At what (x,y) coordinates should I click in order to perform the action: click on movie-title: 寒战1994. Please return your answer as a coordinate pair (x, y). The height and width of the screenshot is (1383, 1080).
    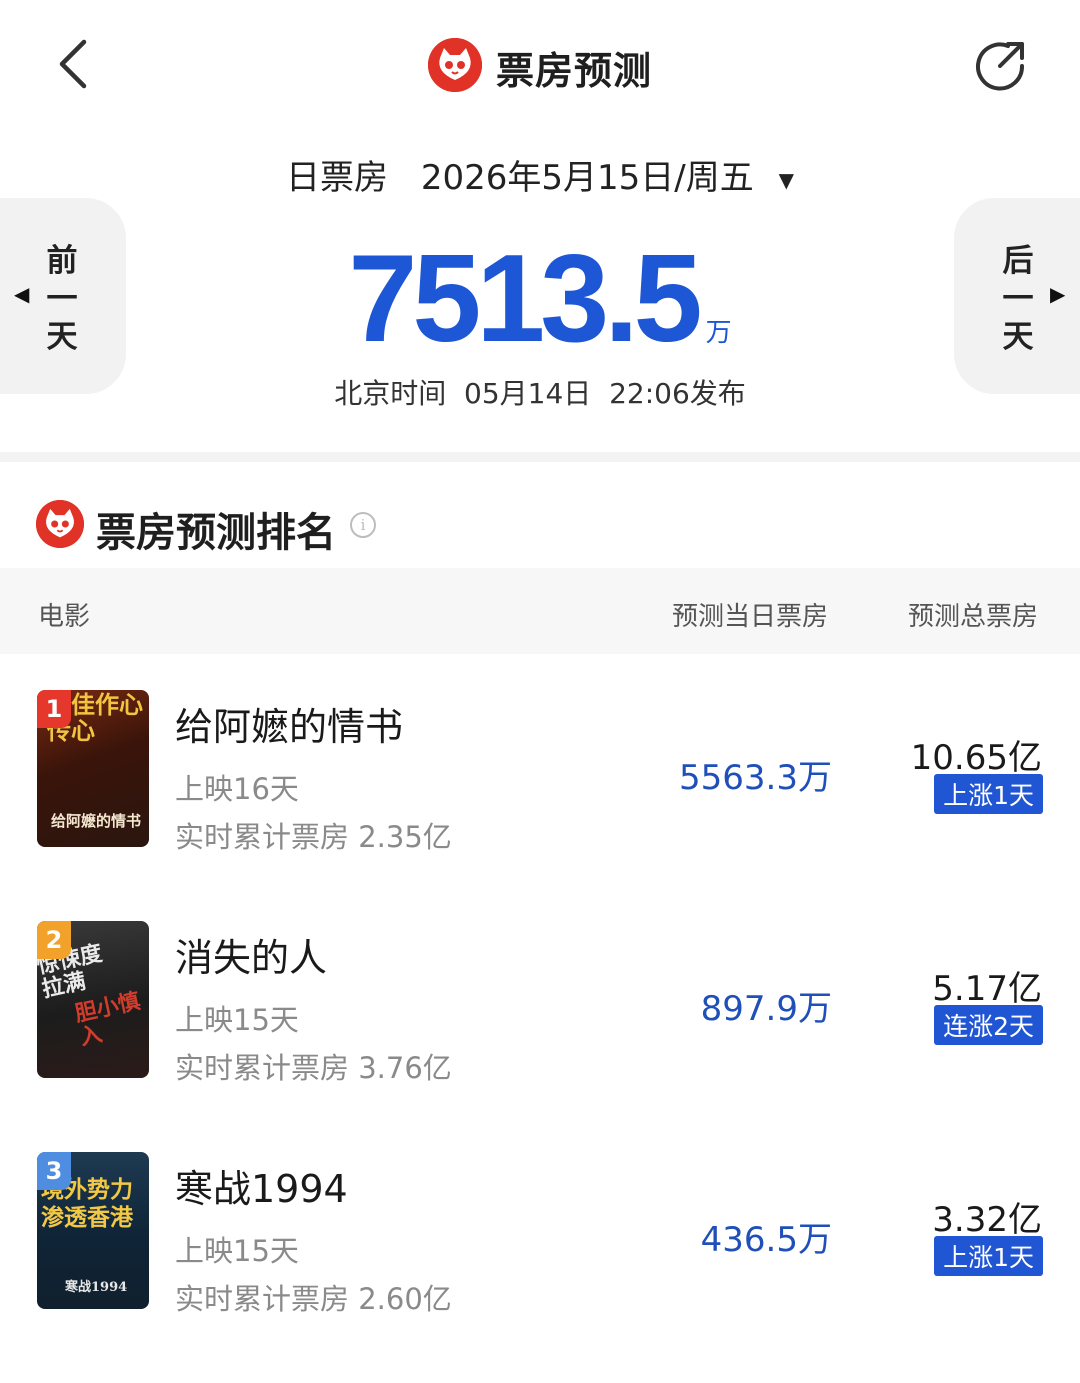
    Looking at the image, I should click on (261, 1189).